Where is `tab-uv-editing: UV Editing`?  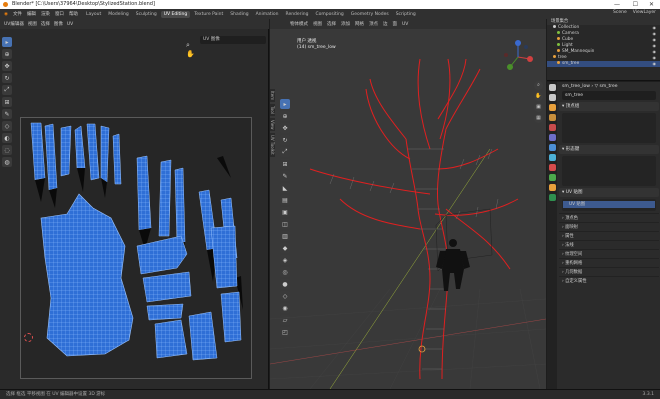
tab-uv-editing: UV Editing is located at coordinates (175, 14).